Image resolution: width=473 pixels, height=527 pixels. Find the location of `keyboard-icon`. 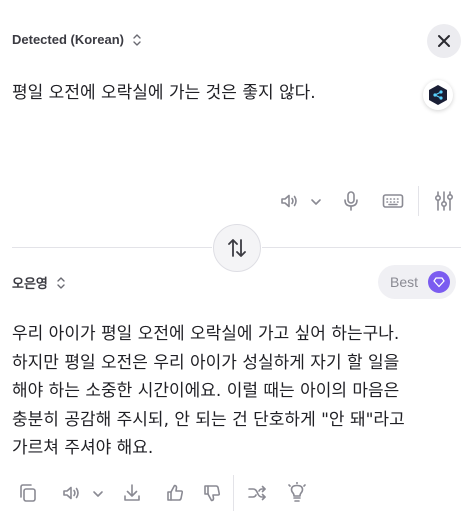

keyboard-icon is located at coordinates (393, 201).